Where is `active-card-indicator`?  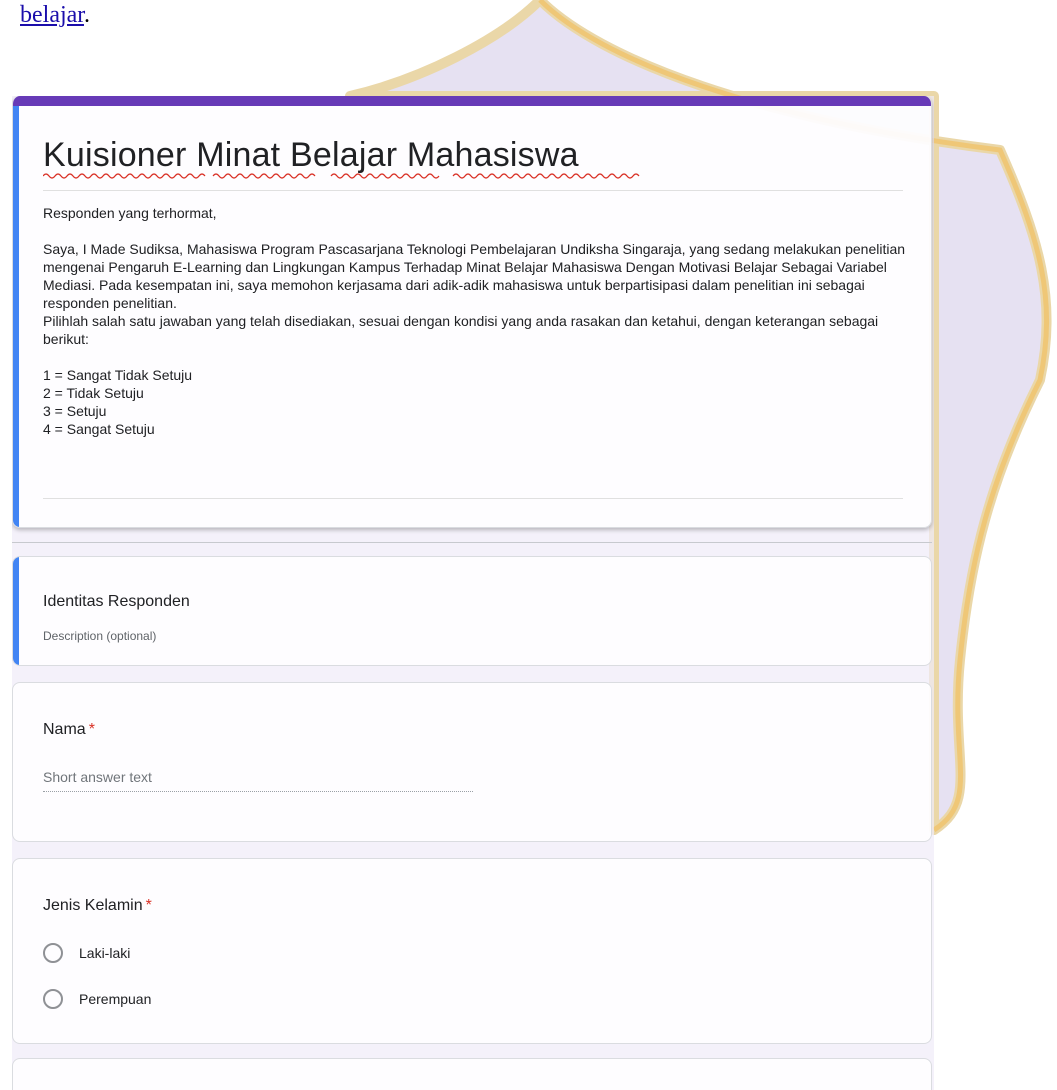
active-card-indicator is located at coordinates (16, 316).